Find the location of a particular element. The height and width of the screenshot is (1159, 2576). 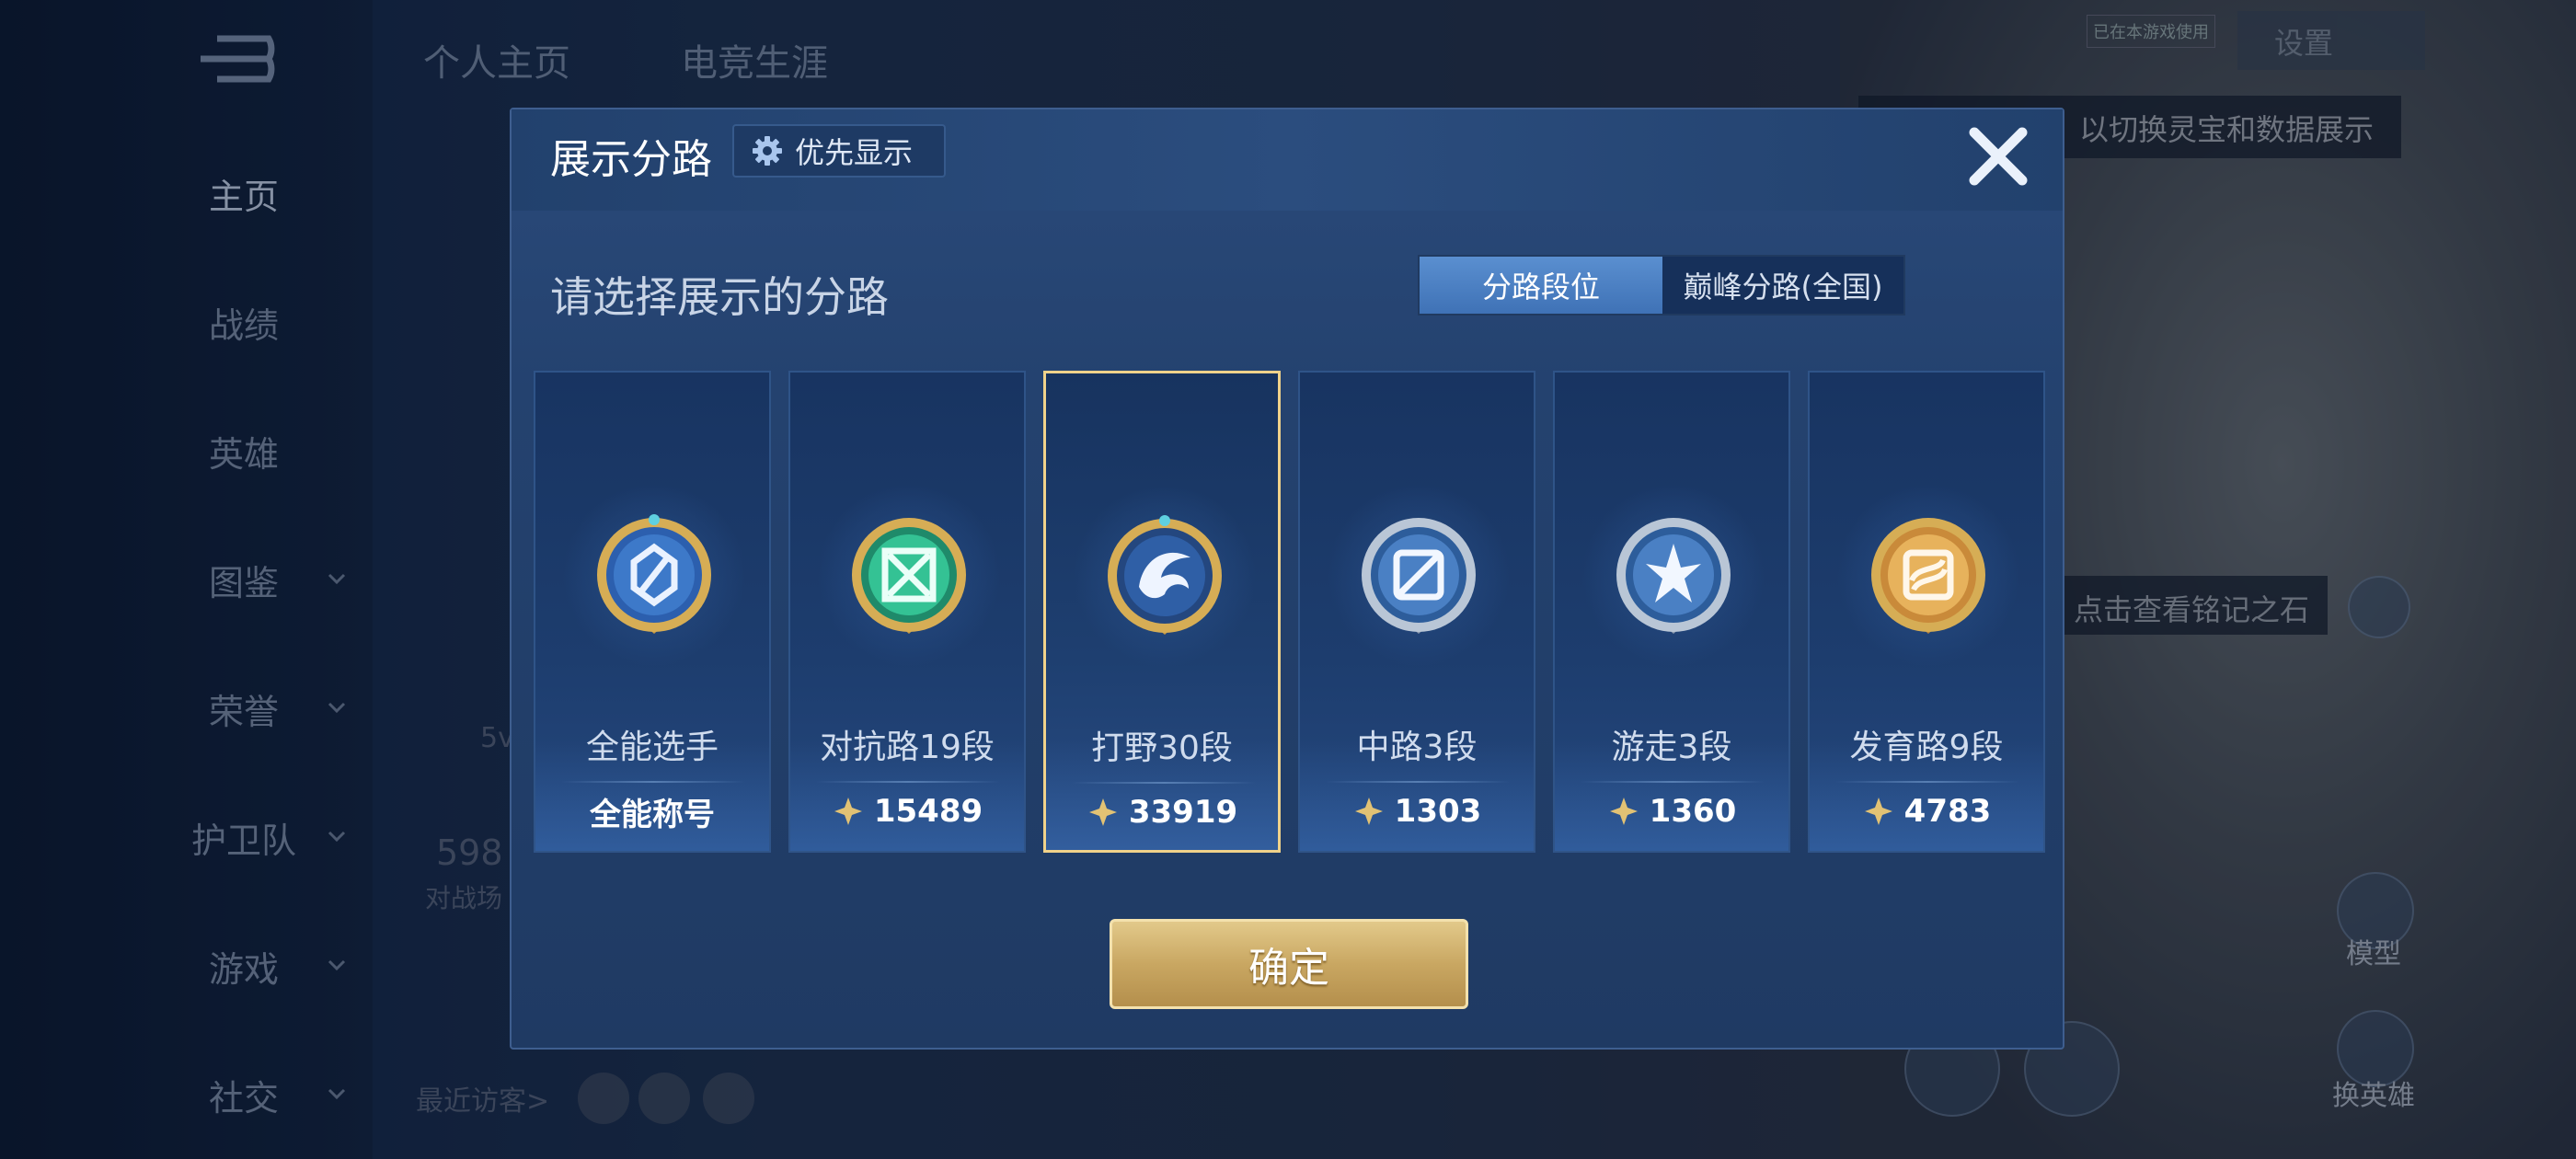

lane-card-mid: 中路3段 1303 is located at coordinates (1416, 612).